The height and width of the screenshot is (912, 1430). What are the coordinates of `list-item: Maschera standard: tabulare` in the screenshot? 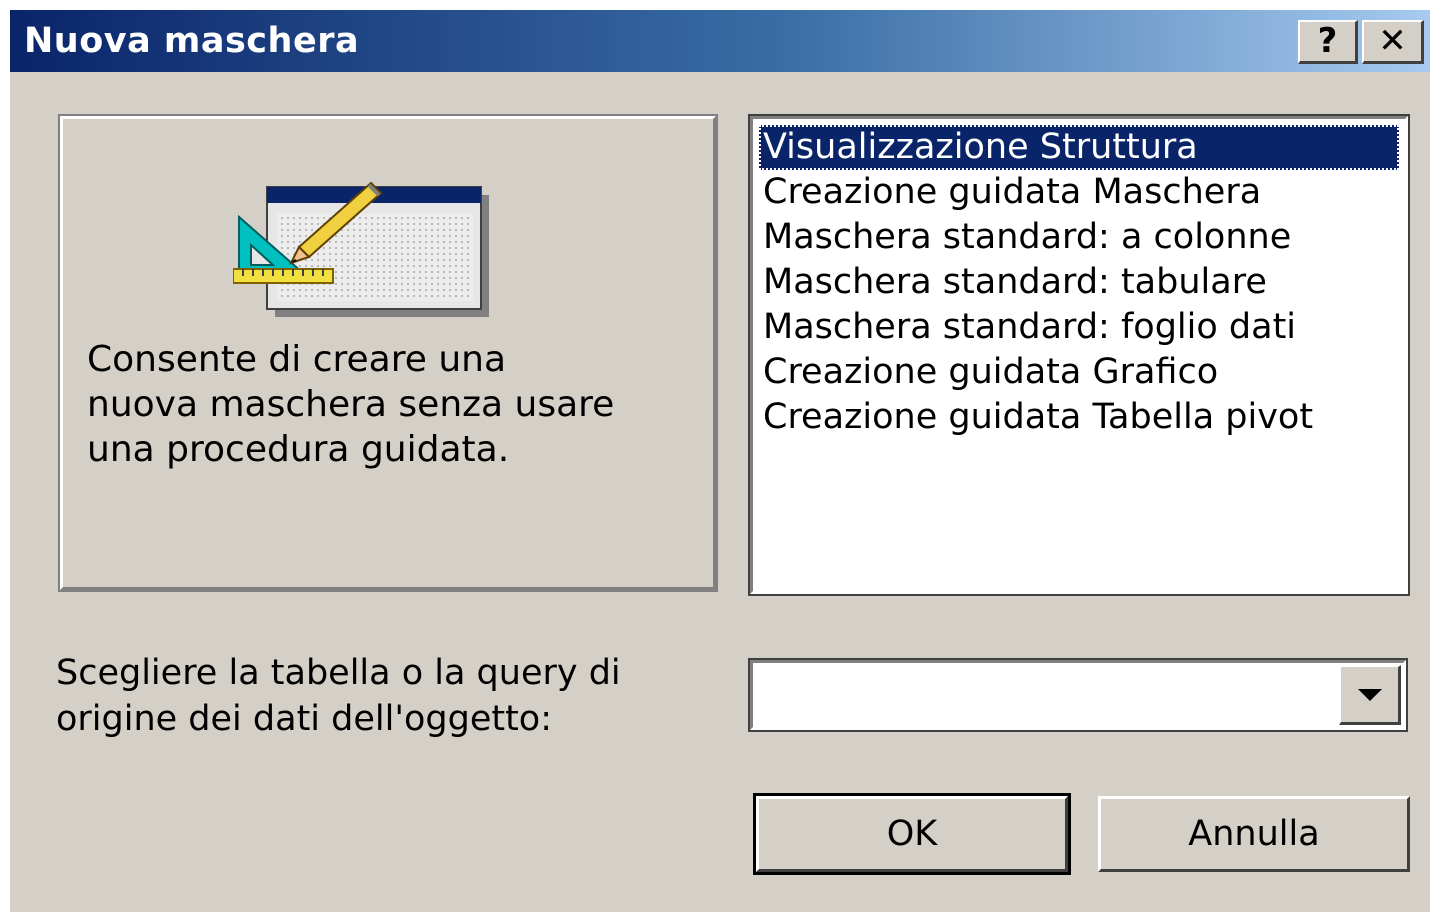 It's located at (1079, 282).